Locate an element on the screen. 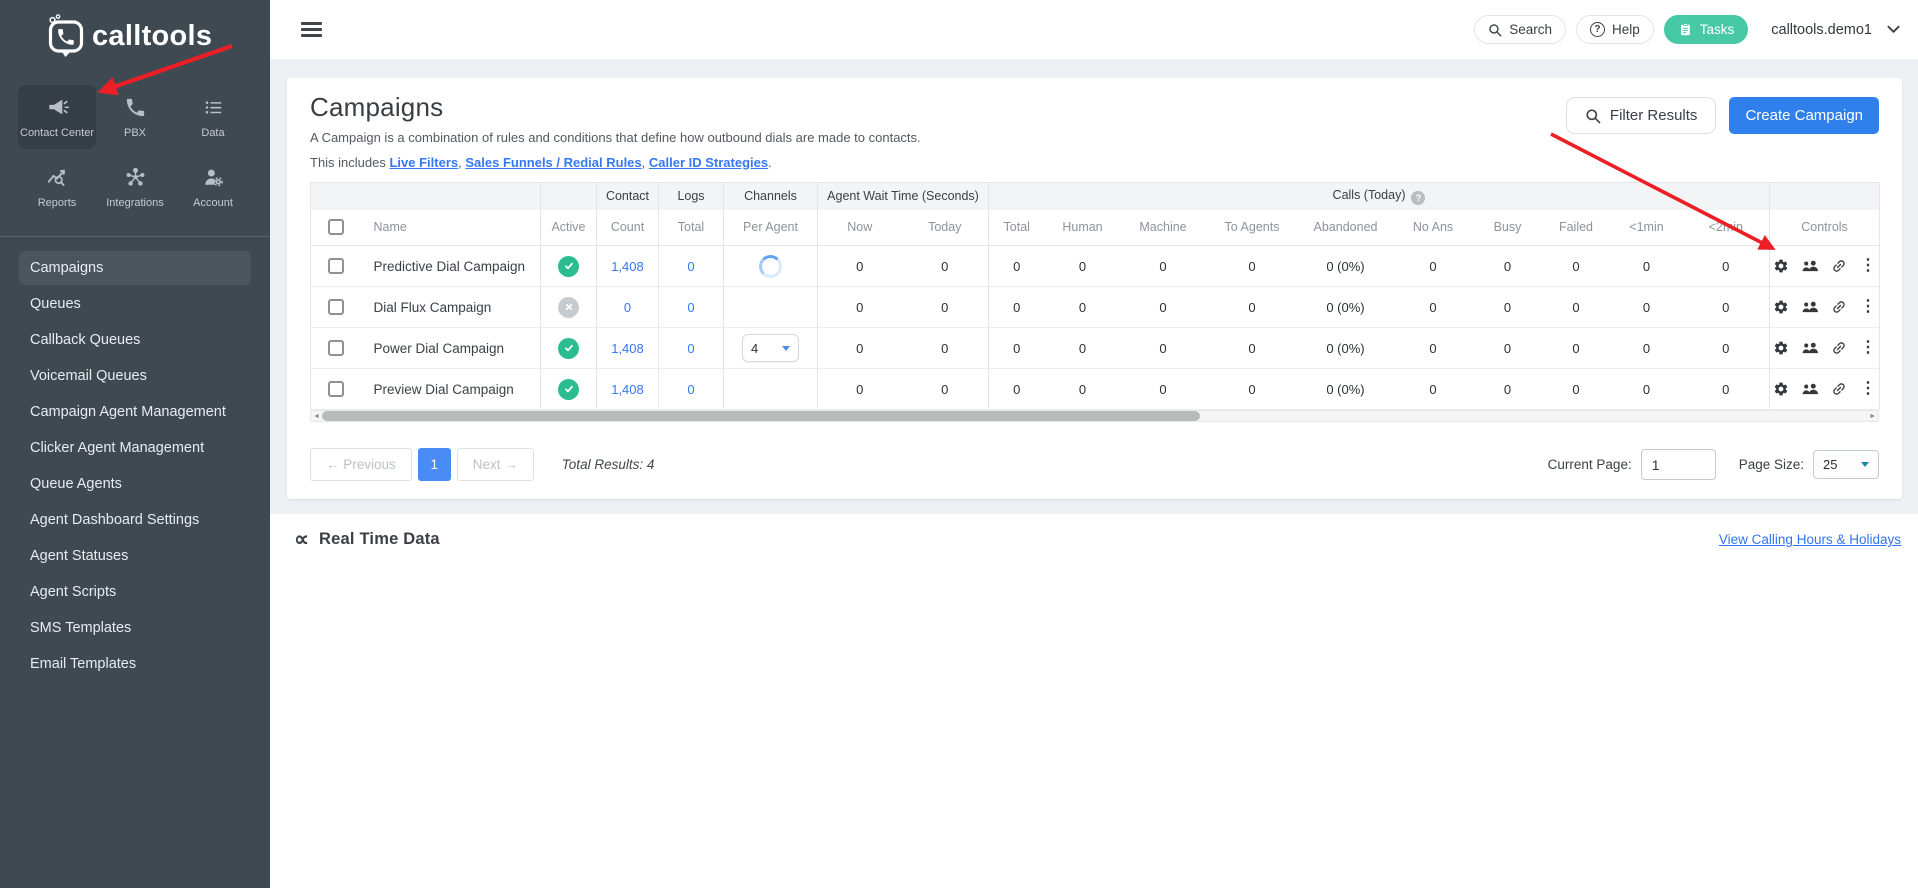 The height and width of the screenshot is (888, 1918). sales-funnels-link: Sales Funnels / Redial Rules is located at coordinates (553, 162).